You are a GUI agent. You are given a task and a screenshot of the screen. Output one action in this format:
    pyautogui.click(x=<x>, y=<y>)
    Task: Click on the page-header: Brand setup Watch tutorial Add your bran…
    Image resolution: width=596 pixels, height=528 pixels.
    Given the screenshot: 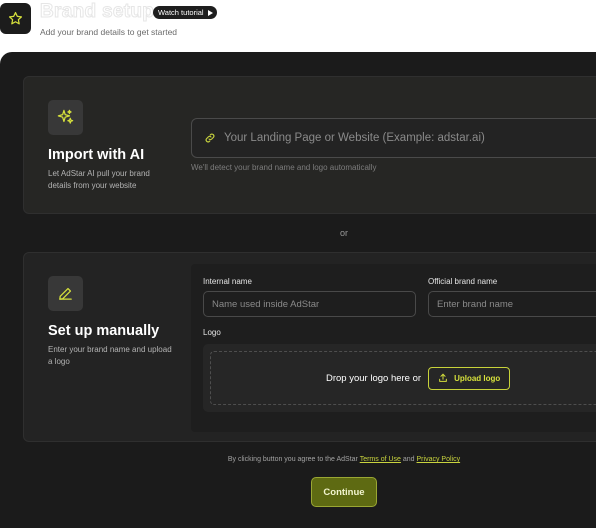 What is the action you would take?
    pyautogui.click(x=298, y=26)
    